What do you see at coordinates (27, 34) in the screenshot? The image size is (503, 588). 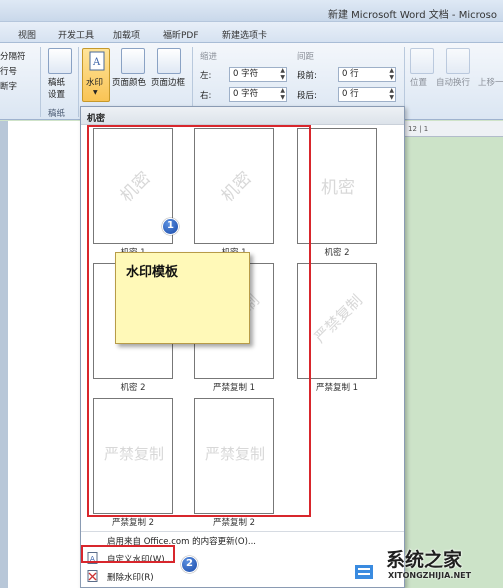 I see `tab-view: 视图` at bounding box center [27, 34].